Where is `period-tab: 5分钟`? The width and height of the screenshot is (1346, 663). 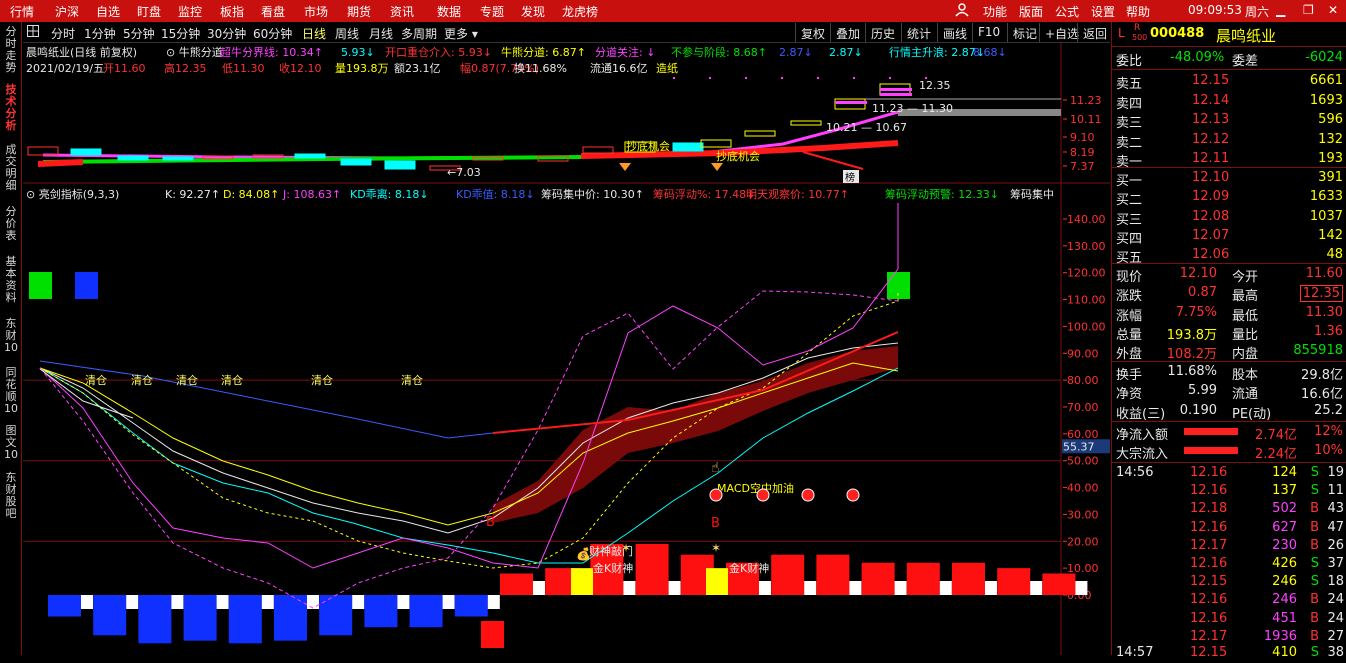
period-tab: 5分钟 is located at coordinates (139, 33).